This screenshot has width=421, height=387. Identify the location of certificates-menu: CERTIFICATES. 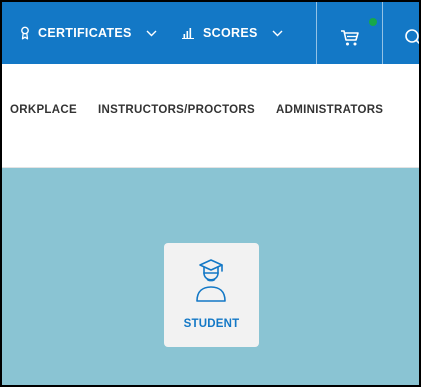
(88, 33).